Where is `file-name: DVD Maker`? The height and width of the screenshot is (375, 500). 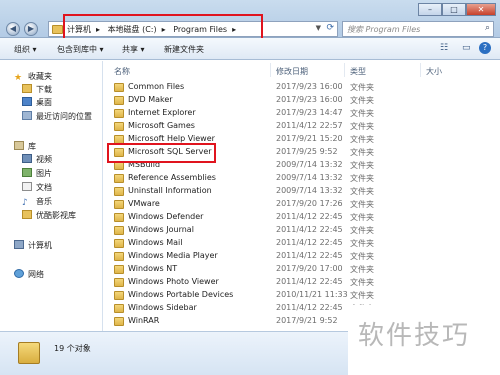 file-name: DVD Maker is located at coordinates (150, 99).